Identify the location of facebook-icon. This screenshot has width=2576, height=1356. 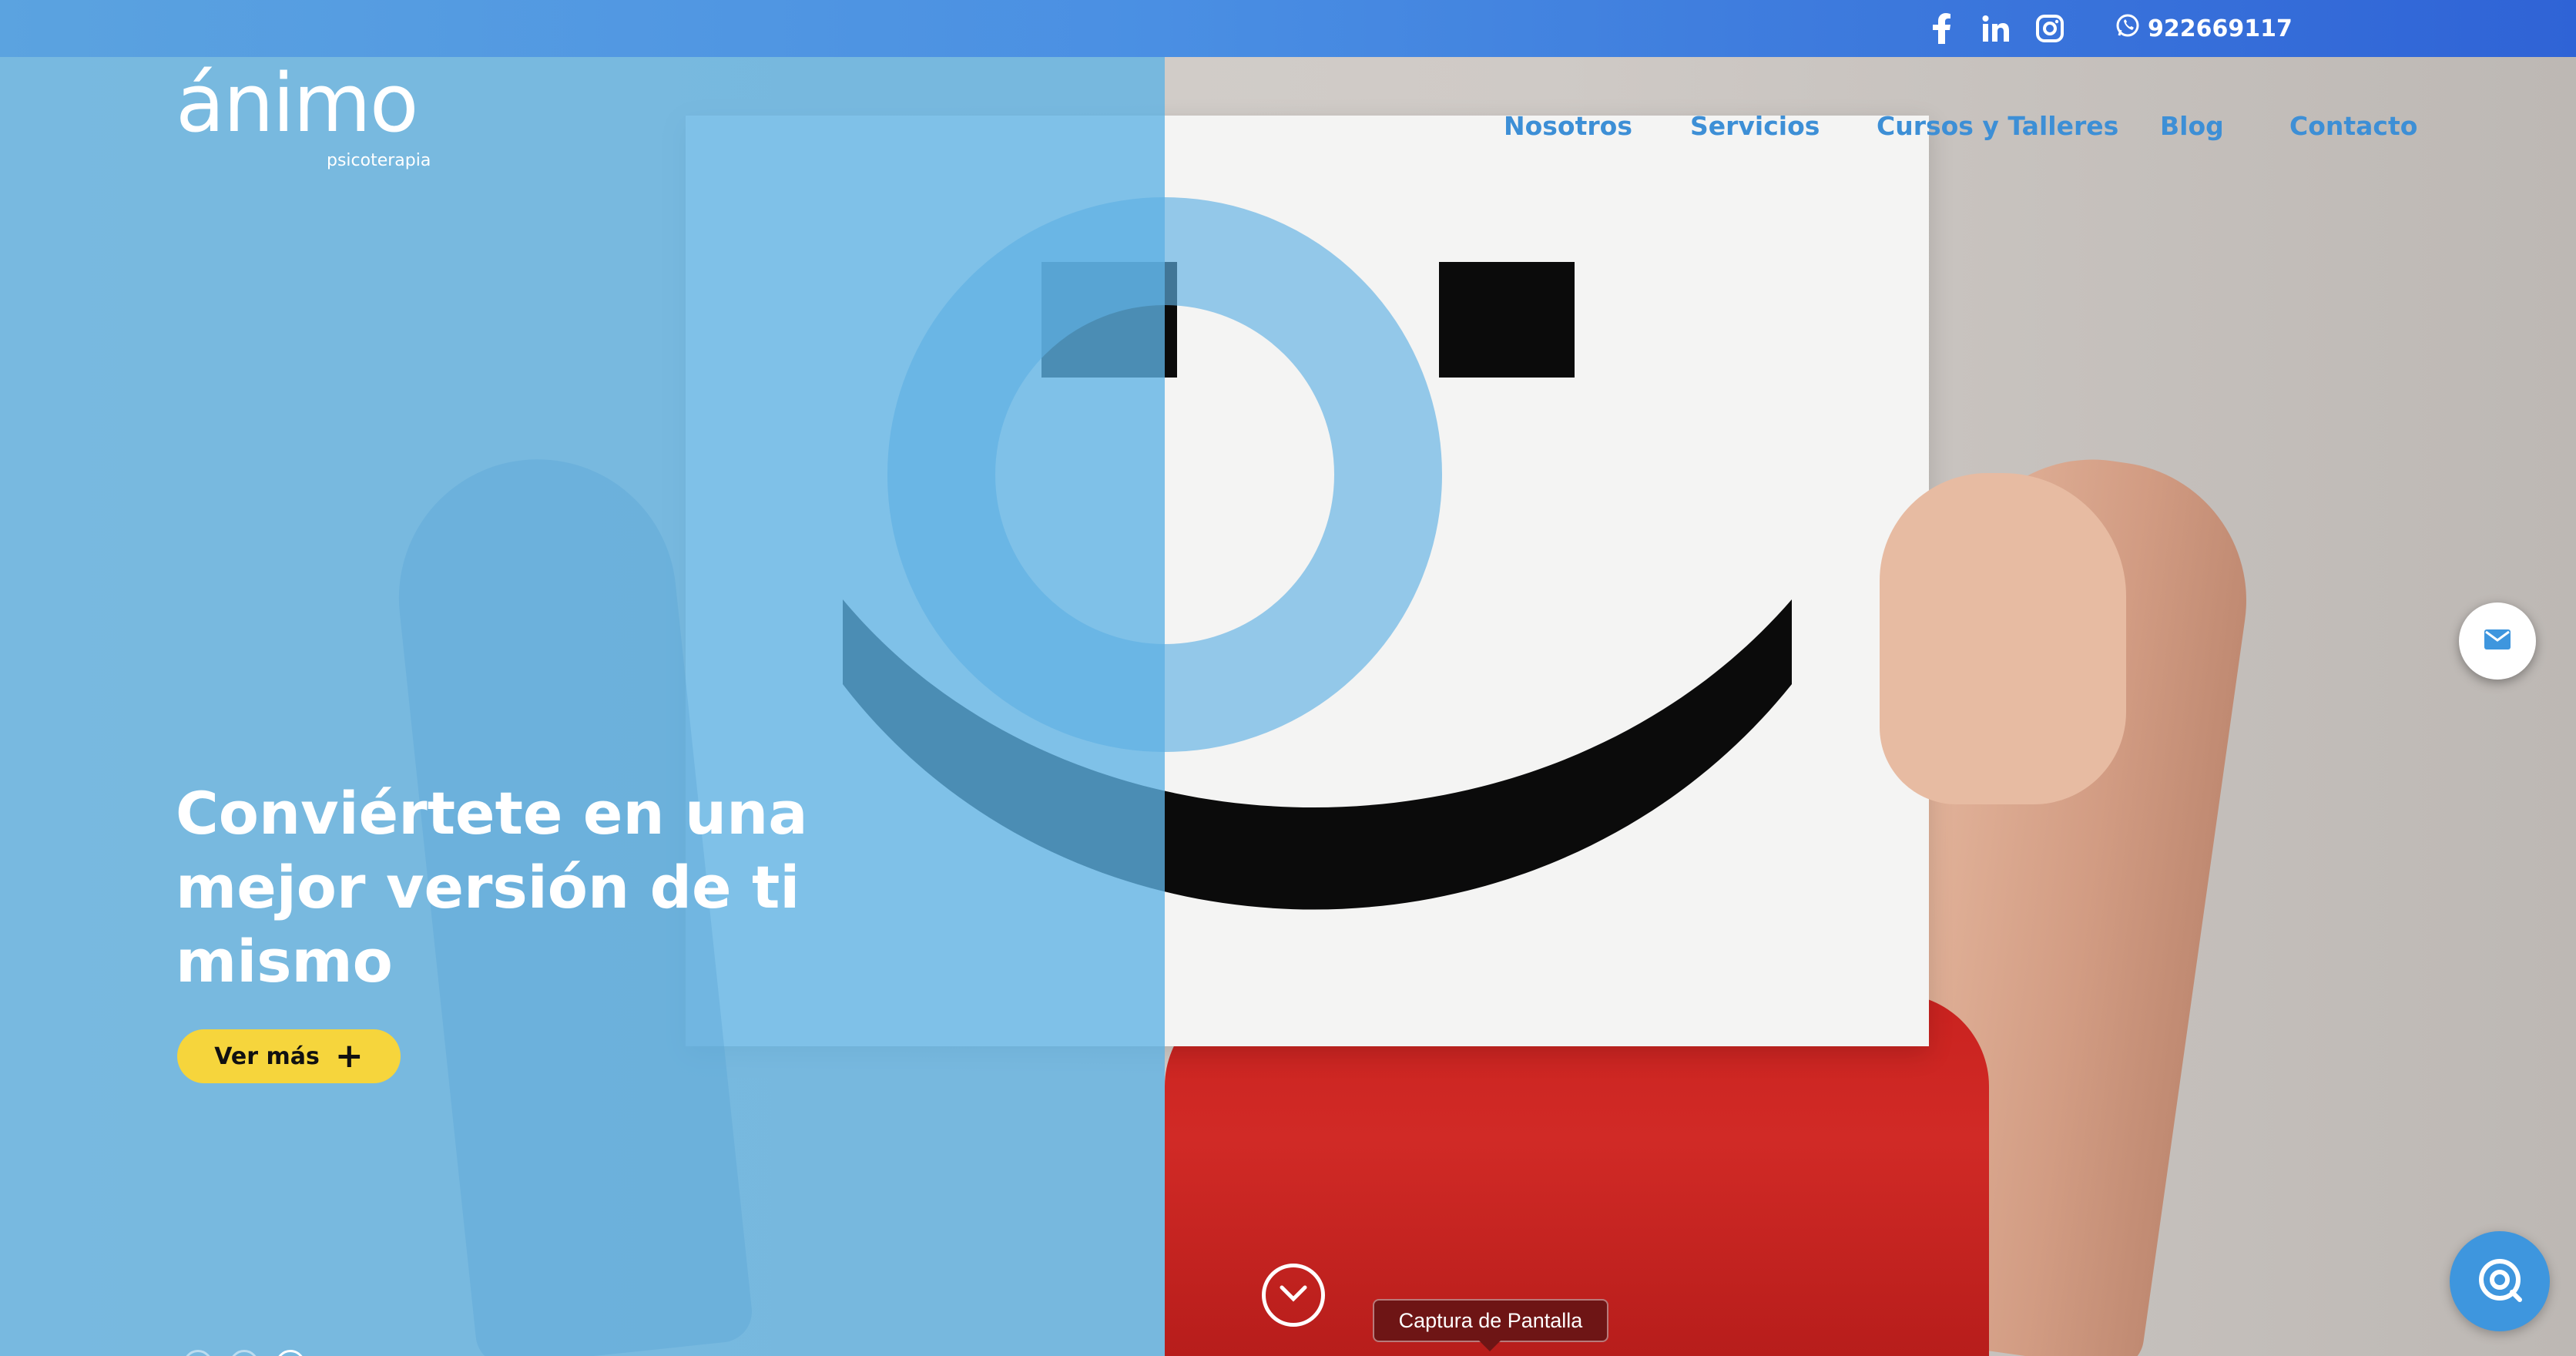
(1942, 29).